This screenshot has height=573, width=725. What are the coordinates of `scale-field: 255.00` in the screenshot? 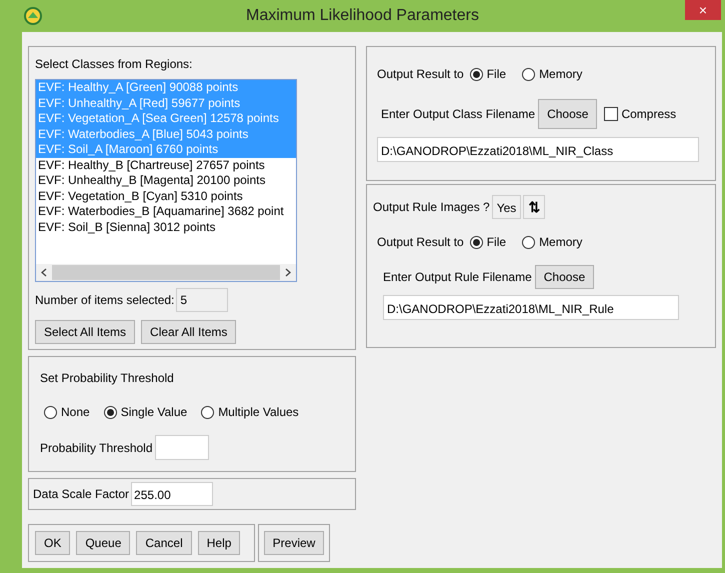 It's located at (172, 494).